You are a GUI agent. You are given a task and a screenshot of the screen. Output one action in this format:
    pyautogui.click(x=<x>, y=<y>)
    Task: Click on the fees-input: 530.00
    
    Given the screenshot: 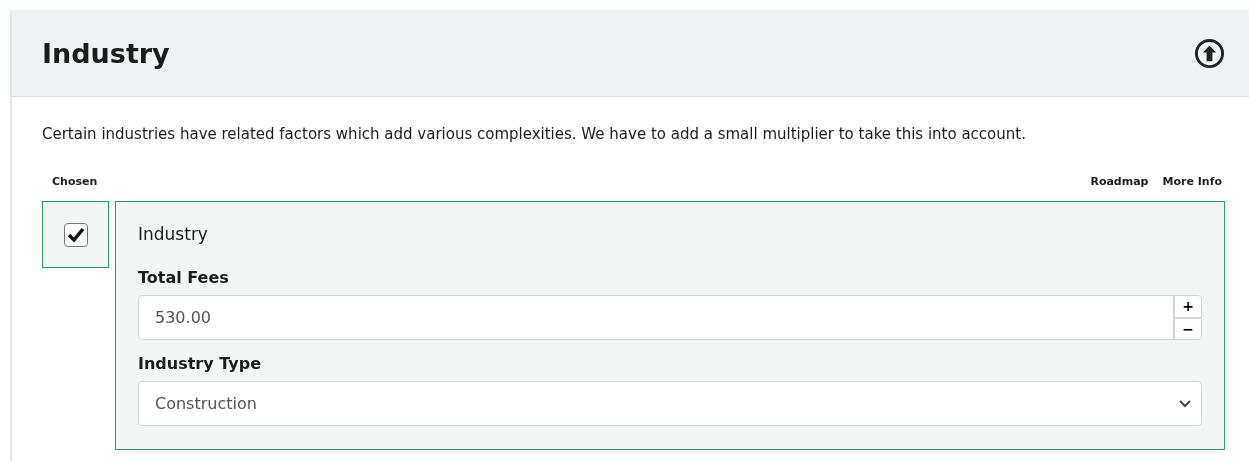 What is the action you would take?
    pyautogui.click(x=656, y=317)
    